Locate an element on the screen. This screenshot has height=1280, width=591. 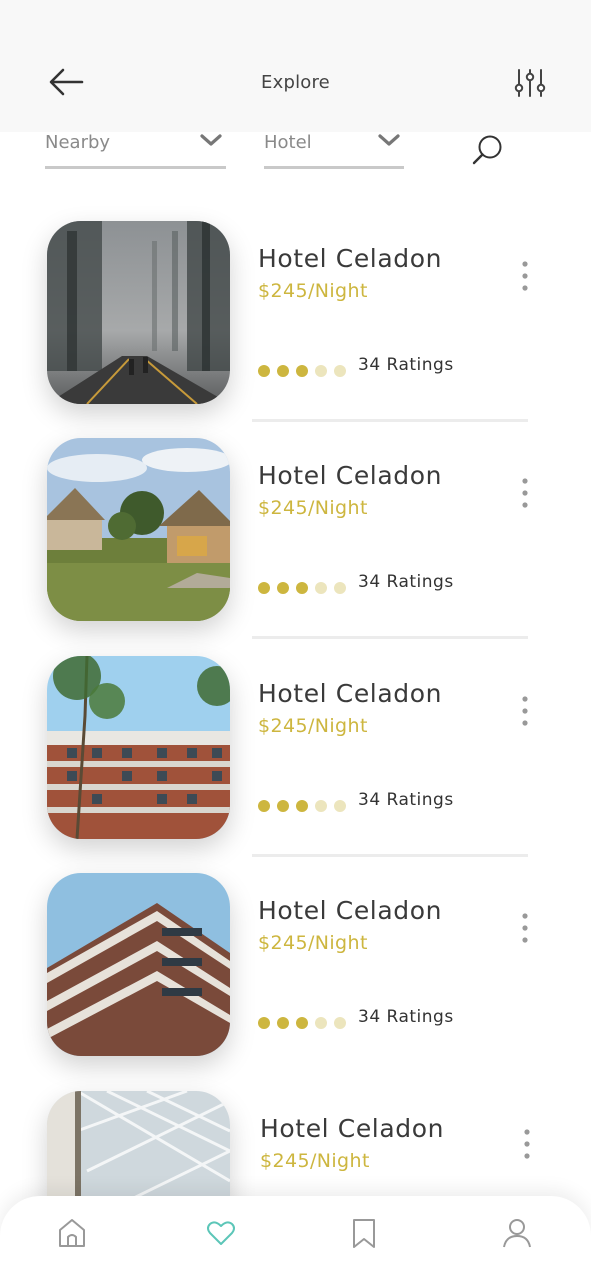
bookmark-icon is located at coordinates (364, 1233).